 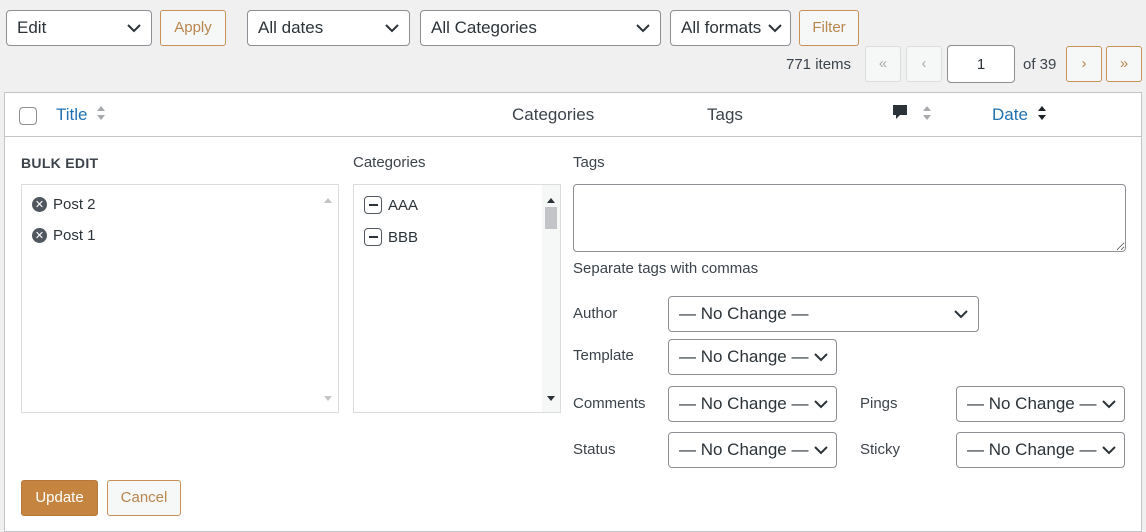 I want to click on last-page-button: », so click(x=1124, y=64).